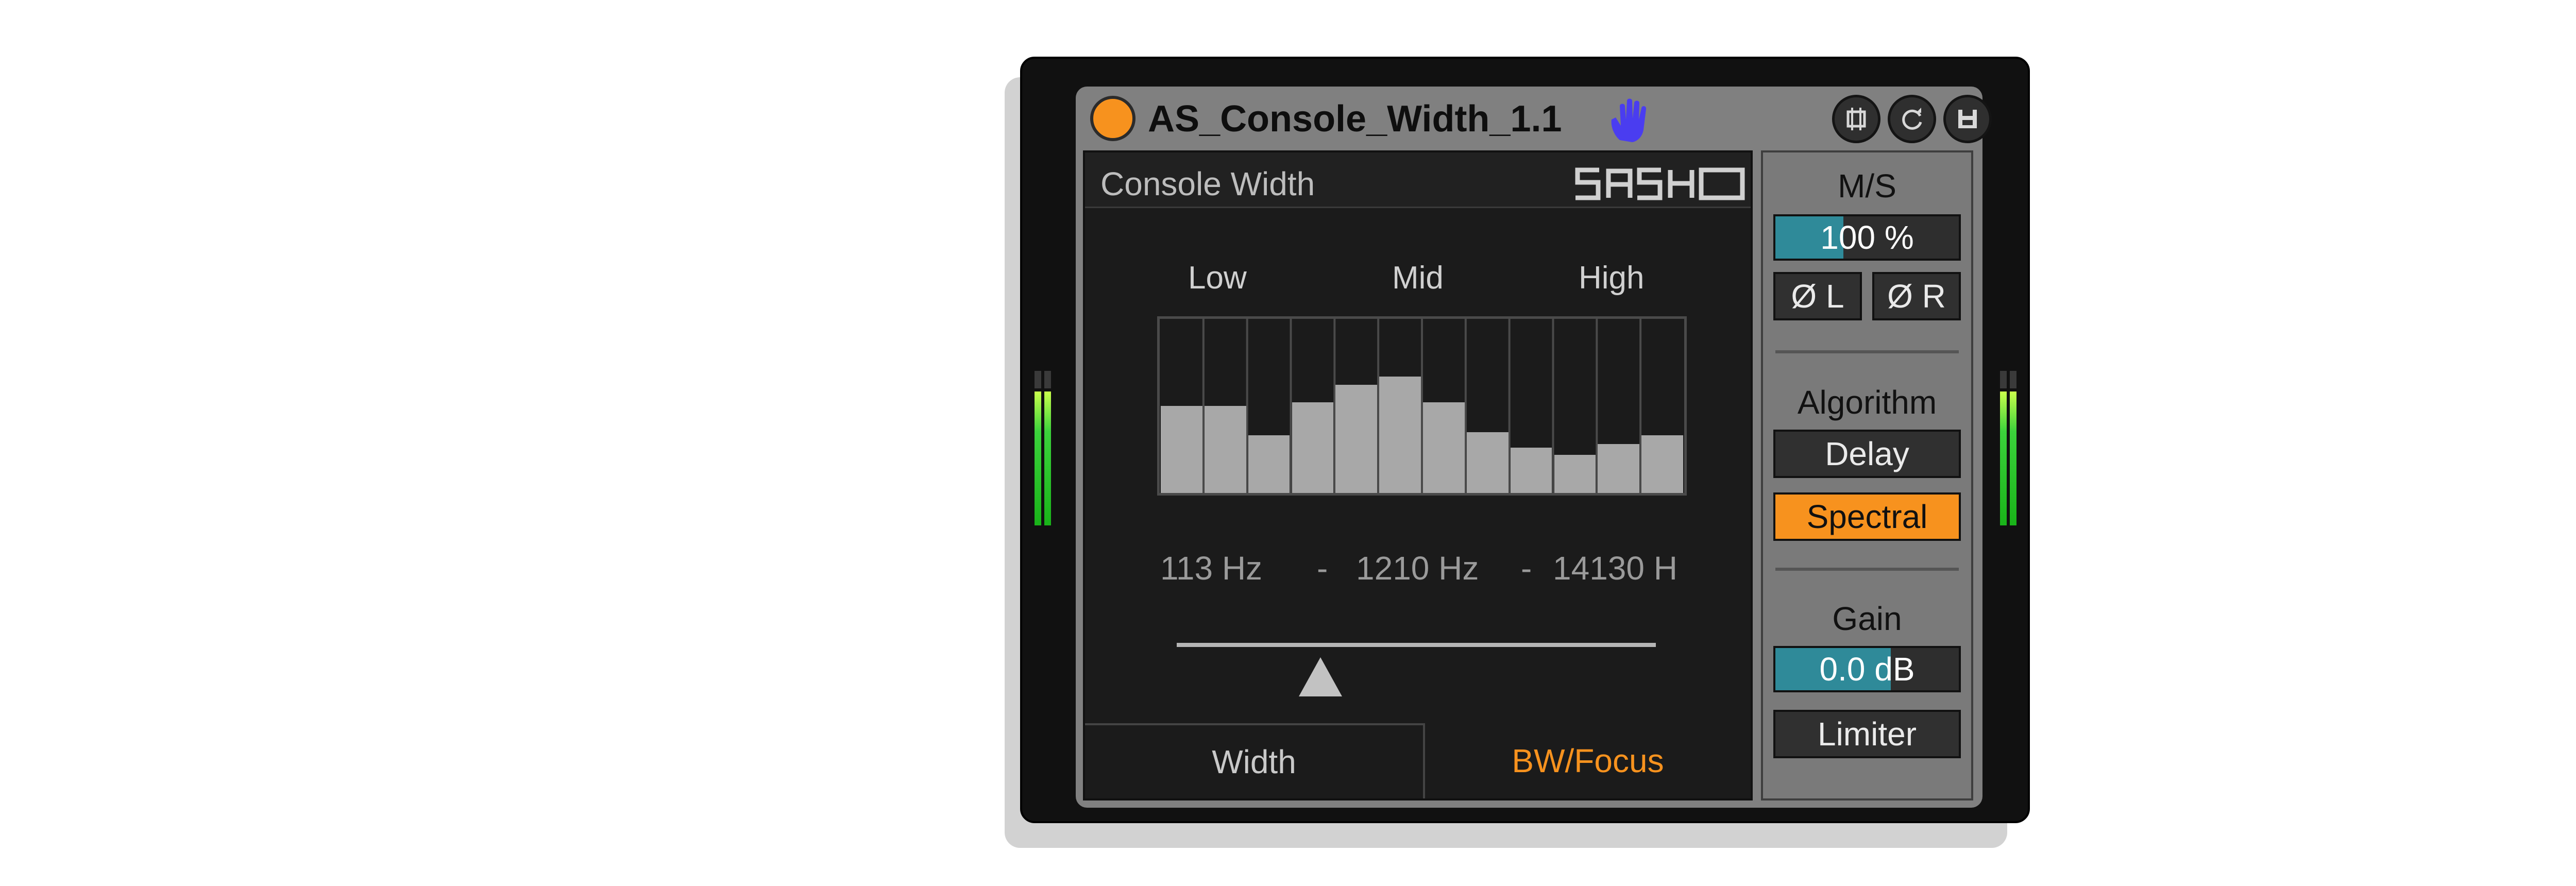 This screenshot has height=886, width=2576. Describe the element at coordinates (1417, 568) in the screenshot. I see `freq-mid-value: 1210 Hz` at that location.